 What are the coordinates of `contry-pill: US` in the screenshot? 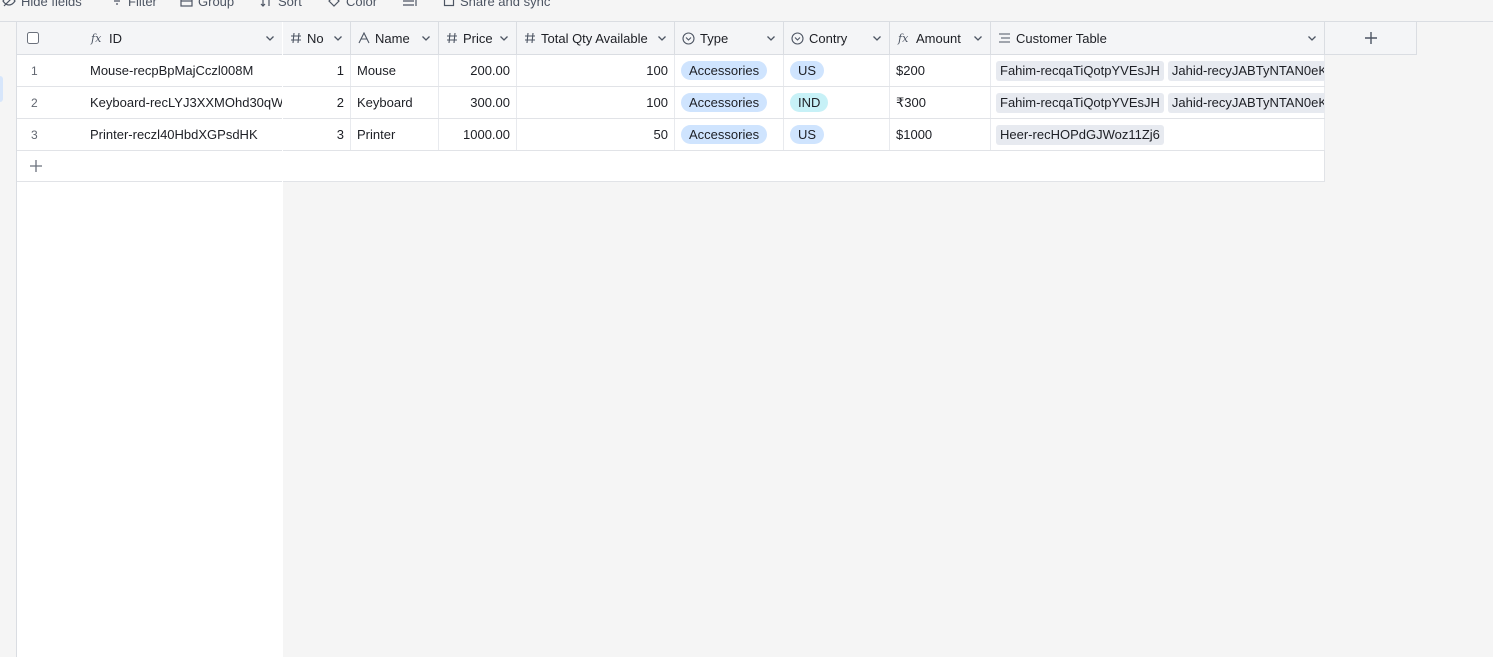 It's located at (807, 134).